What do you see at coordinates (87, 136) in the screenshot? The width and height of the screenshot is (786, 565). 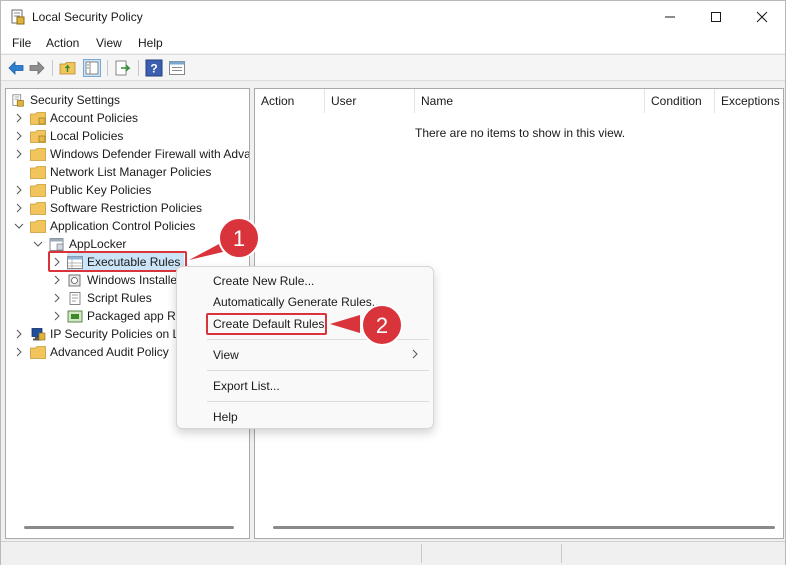 I see `tree-label: Local Policies` at bounding box center [87, 136].